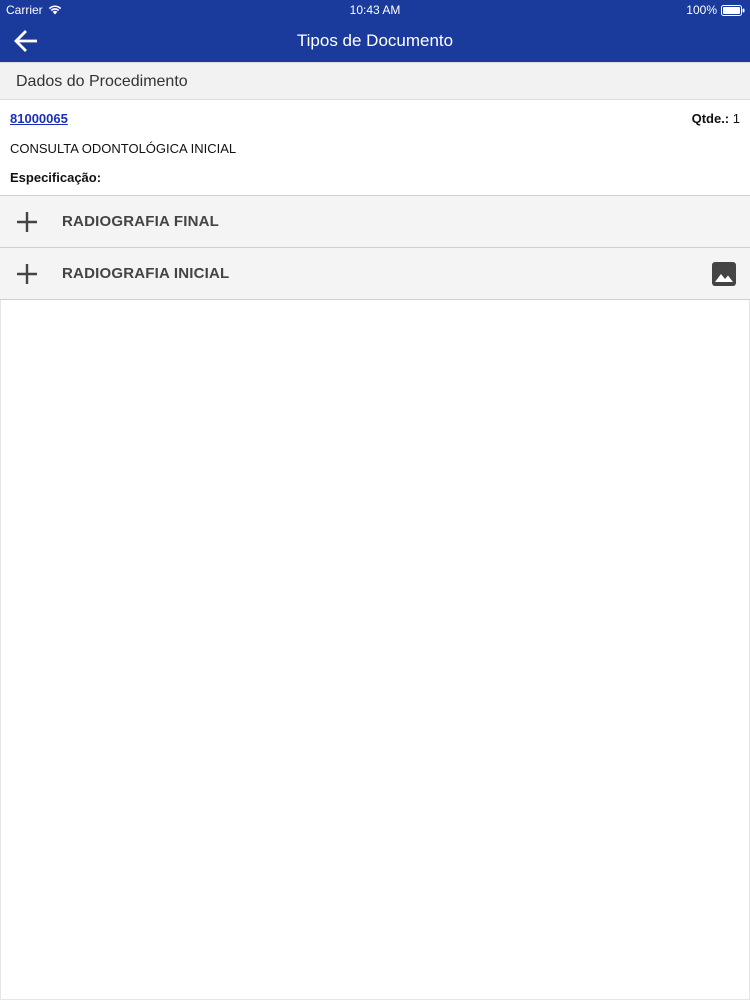  What do you see at coordinates (123, 148) in the screenshot?
I see `procedure-name: CONSULTA ODONTOLÓGICA INICIAL` at bounding box center [123, 148].